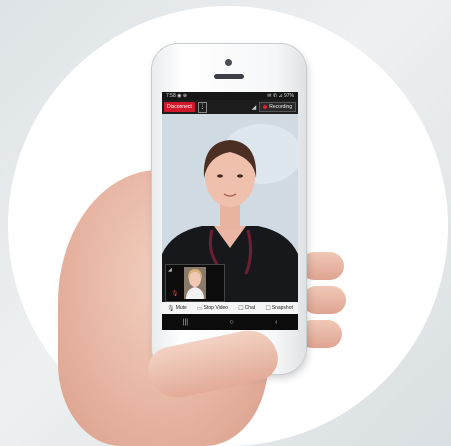 The image size is (451, 446). I want to click on recording-label: Recording, so click(280, 107).